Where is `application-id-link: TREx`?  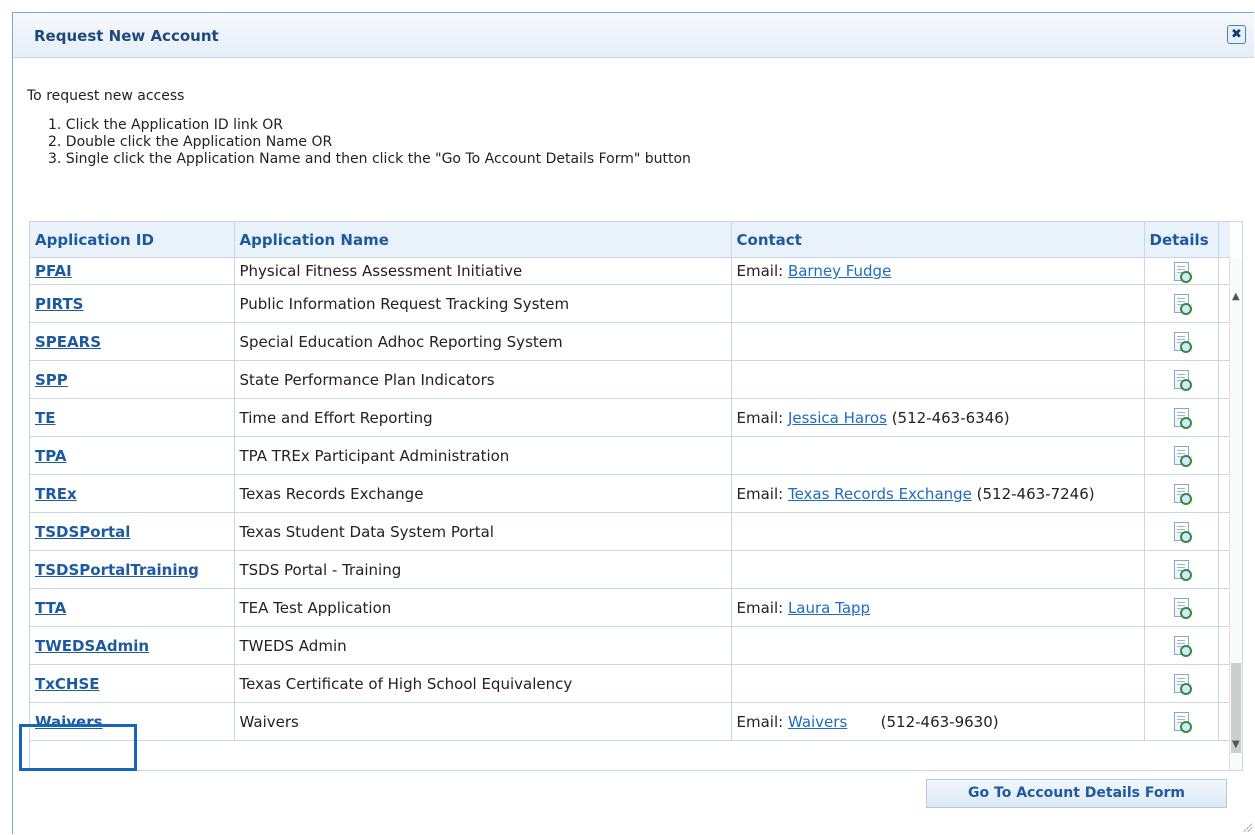 application-id-link: TREx is located at coordinates (56, 494).